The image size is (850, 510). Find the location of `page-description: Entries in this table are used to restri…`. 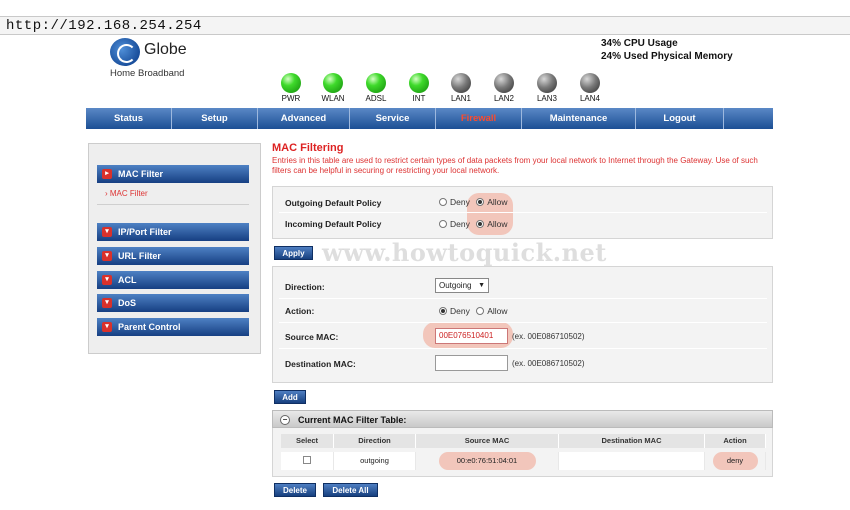

page-description: Entries in this table are used to restri… is located at coordinates (515, 165).